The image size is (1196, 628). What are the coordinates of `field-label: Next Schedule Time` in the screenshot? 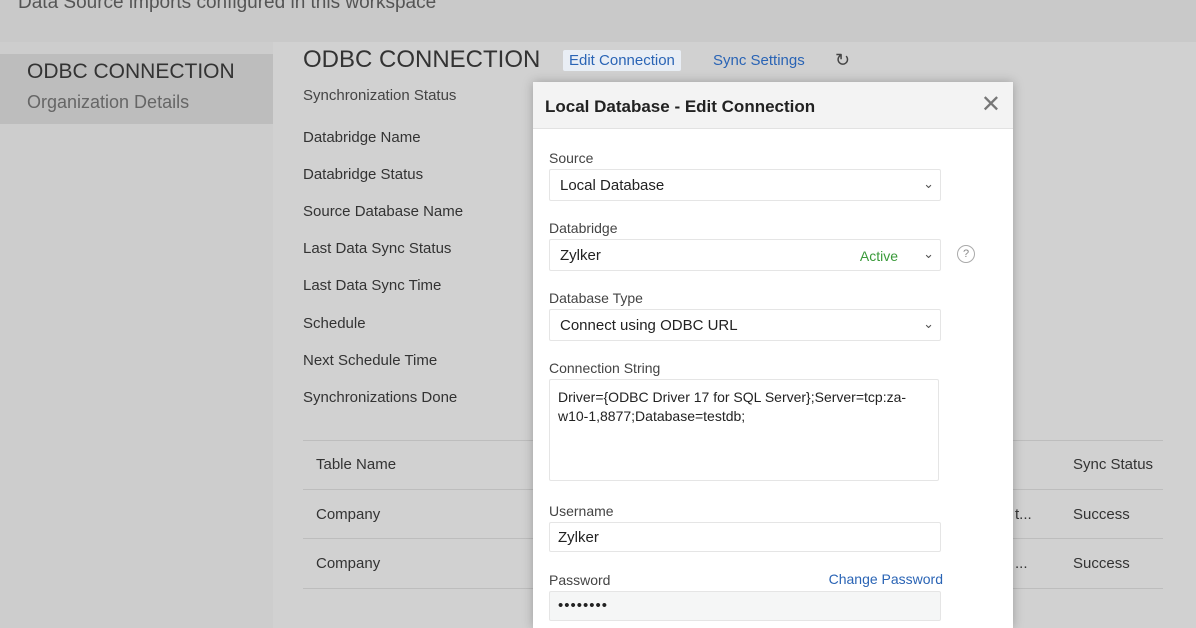 It's located at (370, 360).